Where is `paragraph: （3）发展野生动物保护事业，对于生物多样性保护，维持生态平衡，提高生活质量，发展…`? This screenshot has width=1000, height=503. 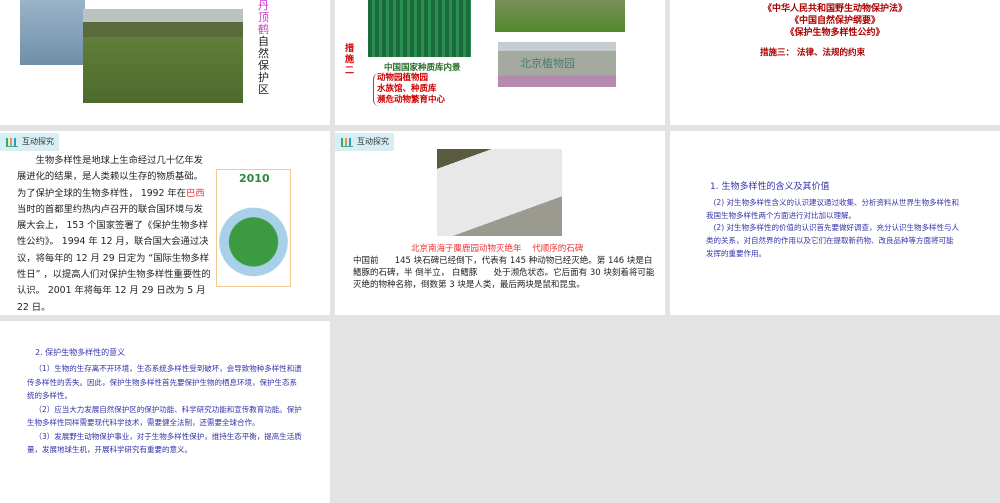 paragraph: （3）发展野生动物保护事业，对于生物多样性保护，维持生态平衡，提高生活质量，发展… is located at coordinates (164, 443).